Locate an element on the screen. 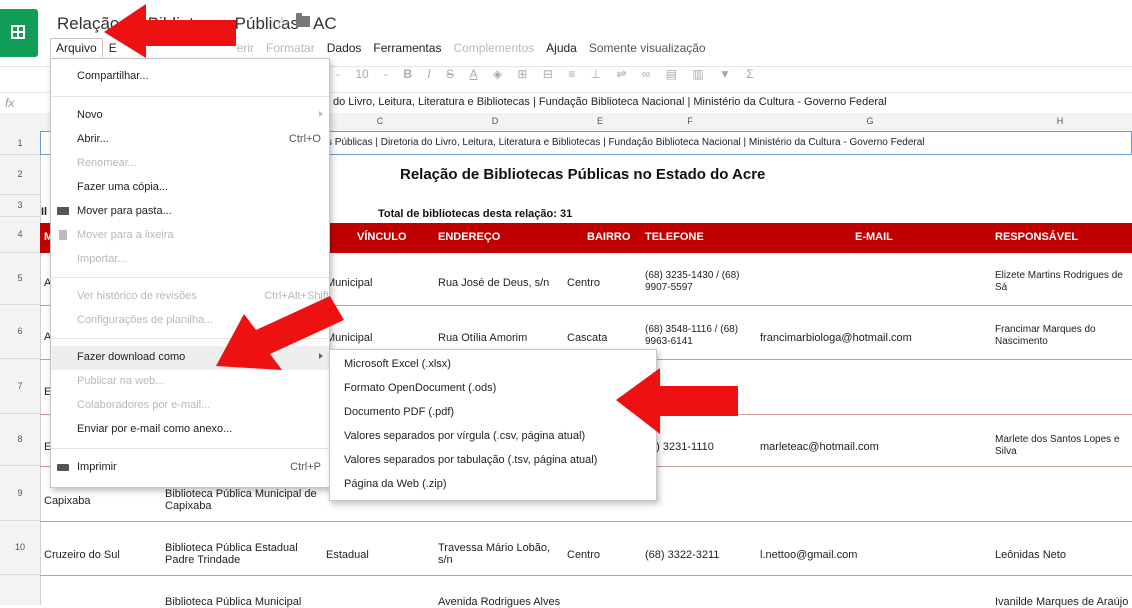 The width and height of the screenshot is (1132, 608). bold-icon: B is located at coordinates (407, 74).